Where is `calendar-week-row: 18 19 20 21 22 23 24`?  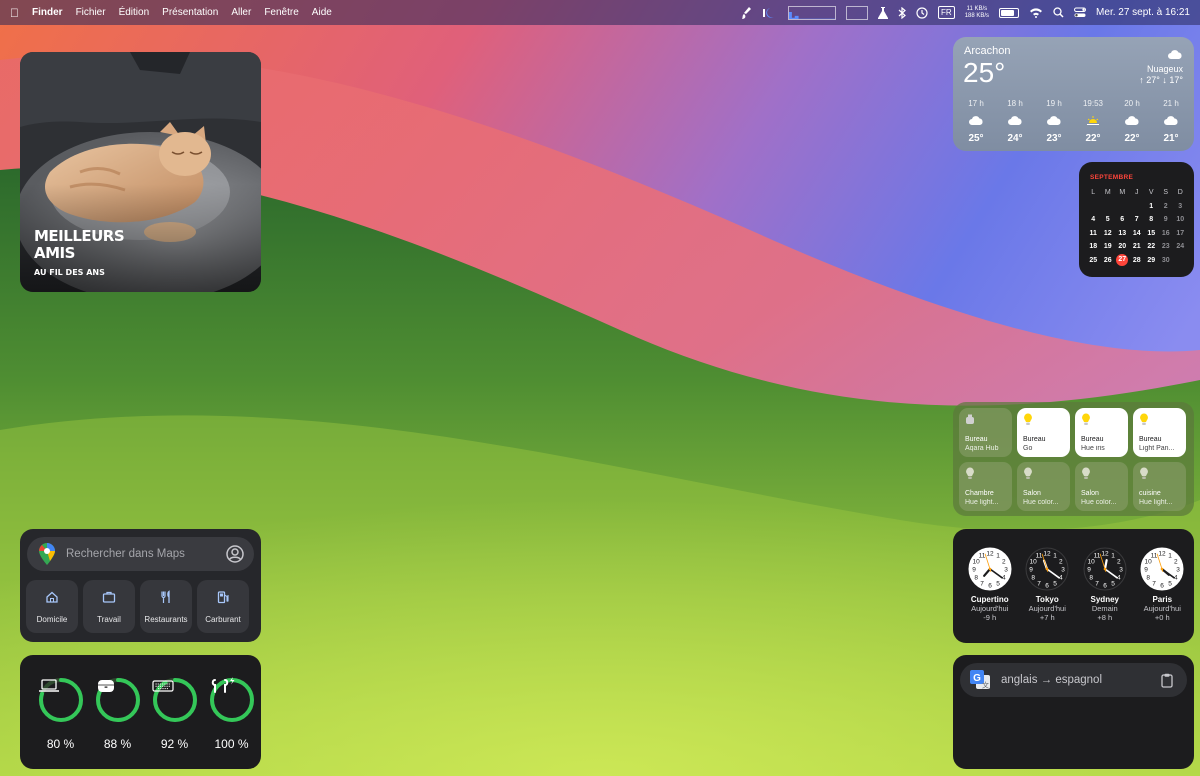 calendar-week-row: 18 19 20 21 22 23 24 is located at coordinates (1137, 247).